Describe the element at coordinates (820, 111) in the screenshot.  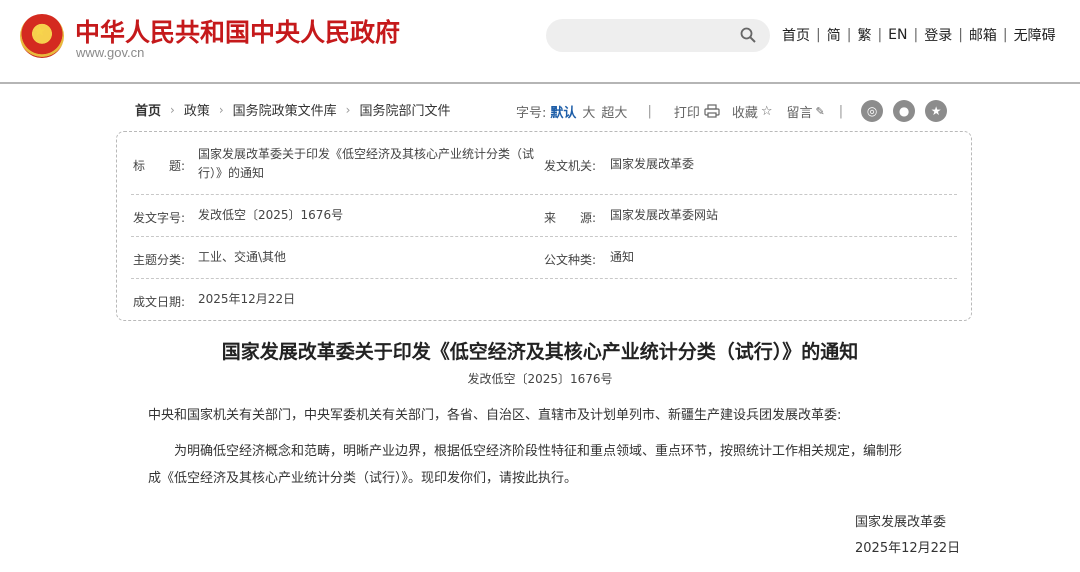
I see `pencil-icon: ✎` at that location.